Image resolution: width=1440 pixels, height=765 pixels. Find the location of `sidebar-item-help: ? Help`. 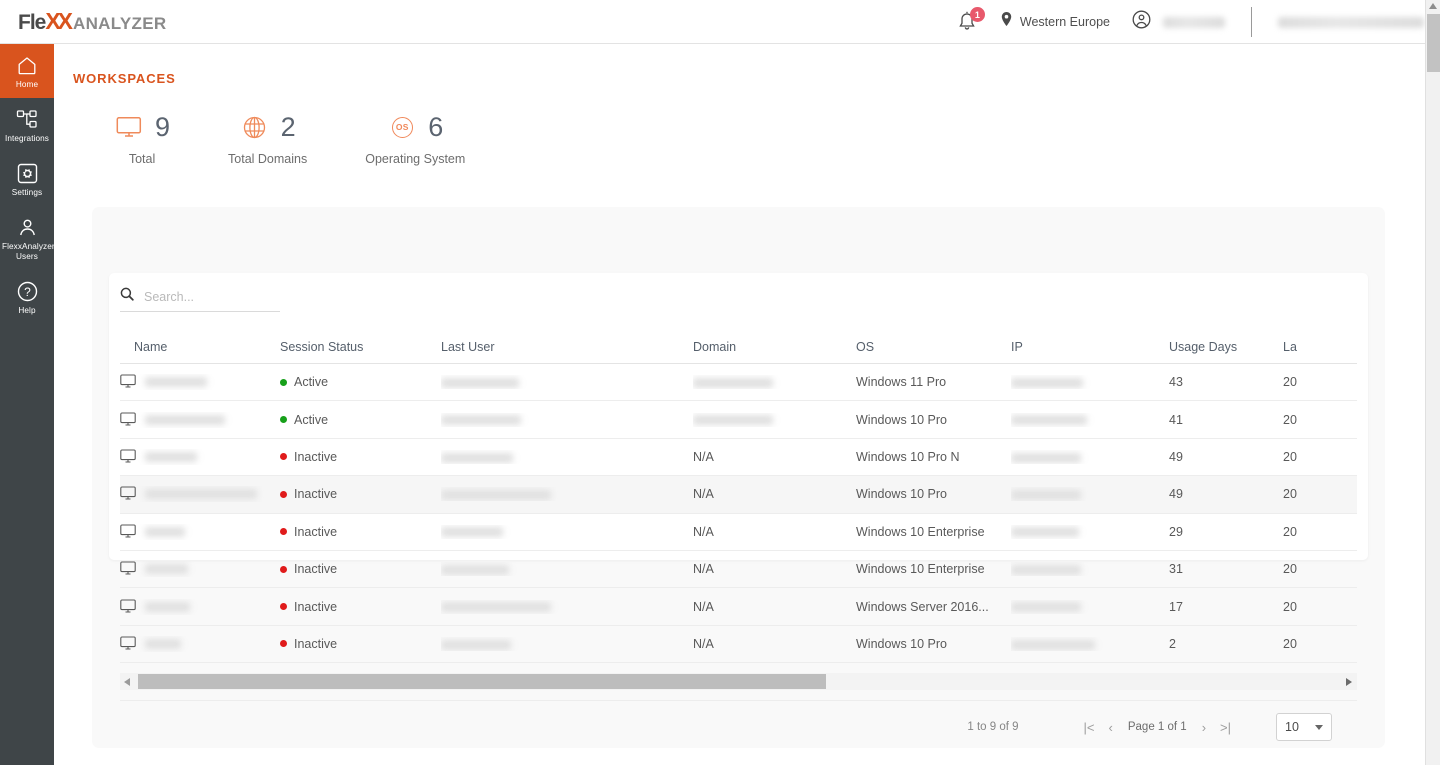

sidebar-item-help: ? Help is located at coordinates (27, 297).